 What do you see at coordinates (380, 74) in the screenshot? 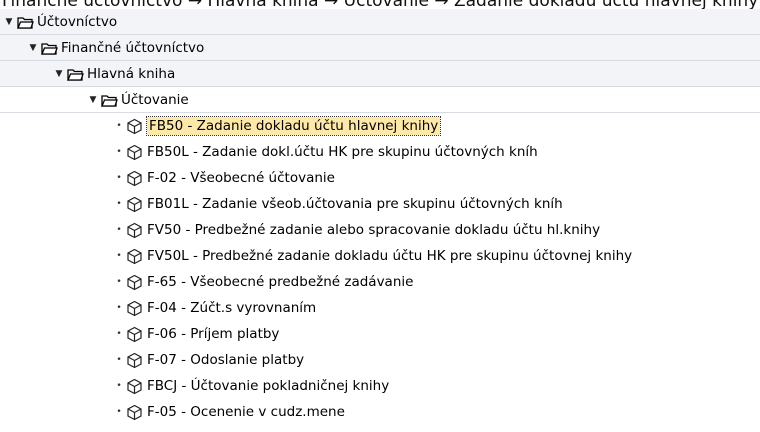
I see `tree-folder-hlavna-kniha: ▼ Hlavná kniha` at bounding box center [380, 74].